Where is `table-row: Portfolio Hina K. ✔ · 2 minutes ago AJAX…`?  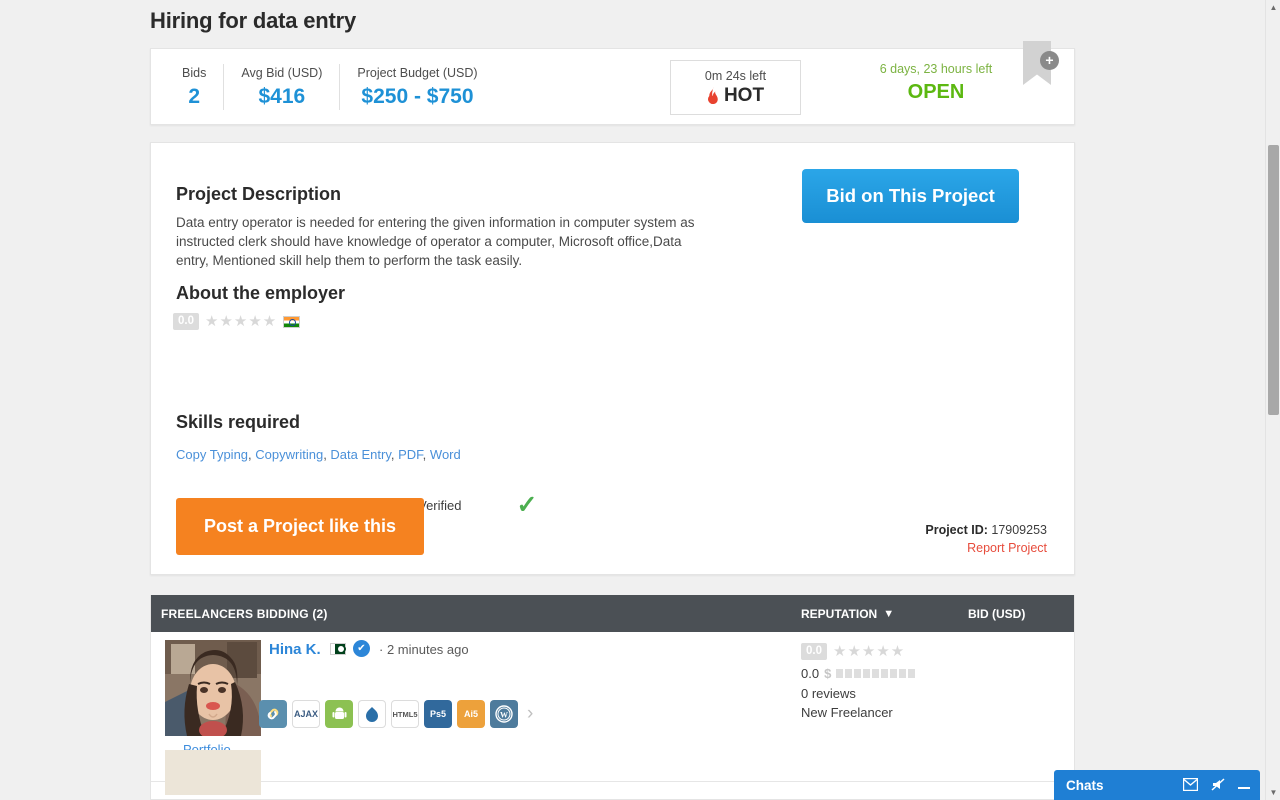
table-row: Portfolio Hina K. ✔ · 2 minutes ago AJAX… is located at coordinates (612, 707).